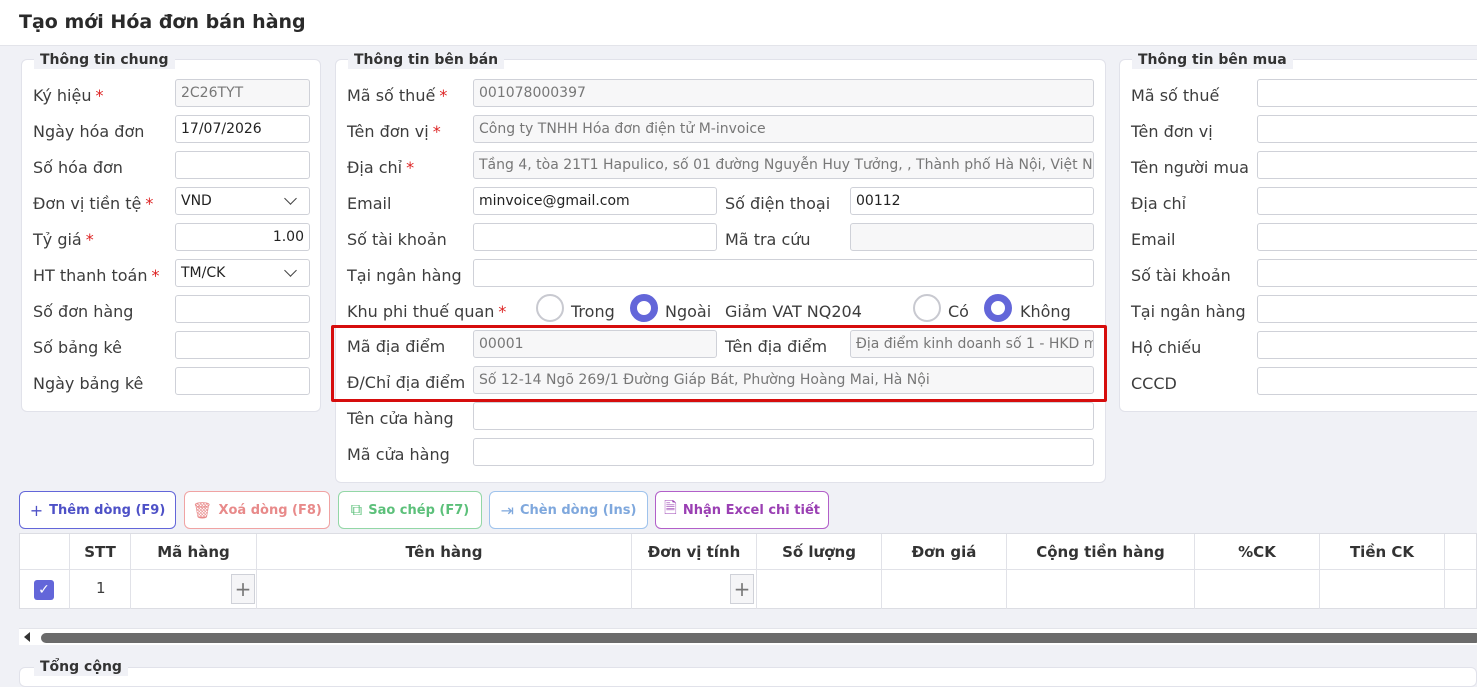 Image resolution: width=1477 pixels, height=687 pixels. Describe the element at coordinates (242, 345) in the screenshot. I see `so-bang-ke-input` at that location.